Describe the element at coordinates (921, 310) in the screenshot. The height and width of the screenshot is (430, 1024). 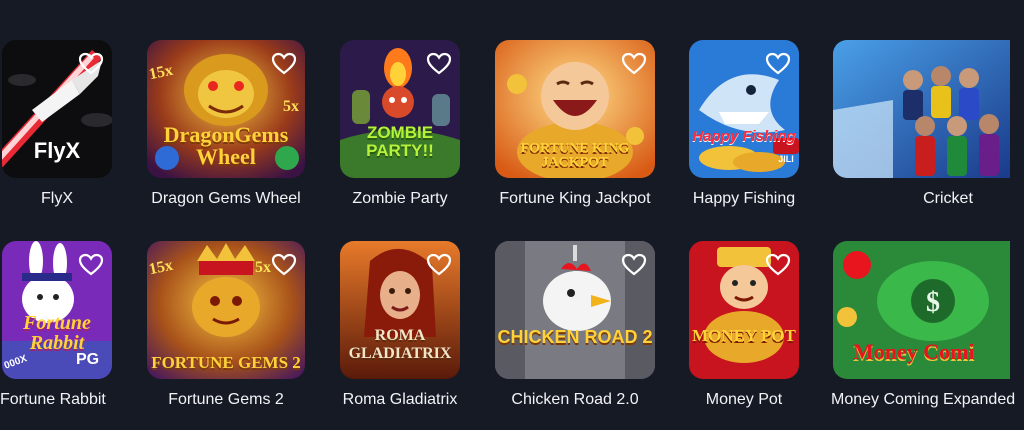
I see `game-thumbnail: $ Money Comi` at that location.